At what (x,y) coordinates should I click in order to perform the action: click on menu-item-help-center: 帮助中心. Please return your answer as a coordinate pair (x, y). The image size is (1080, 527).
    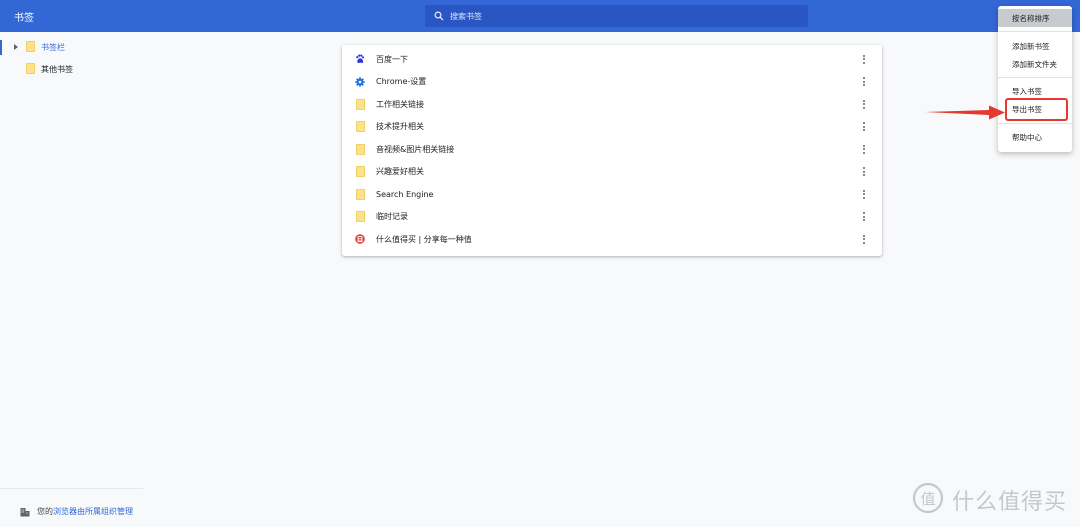
    Looking at the image, I should click on (1035, 137).